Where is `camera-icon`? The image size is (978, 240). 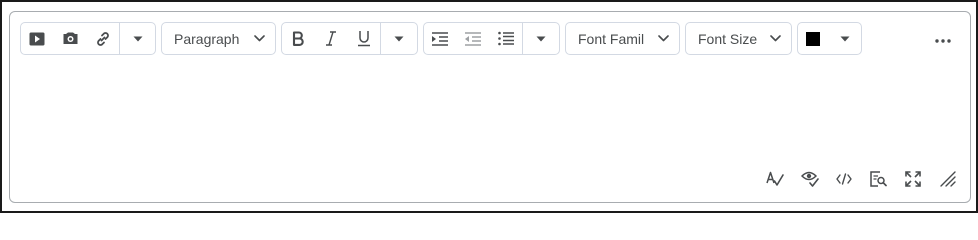
camera-icon is located at coordinates (70, 38).